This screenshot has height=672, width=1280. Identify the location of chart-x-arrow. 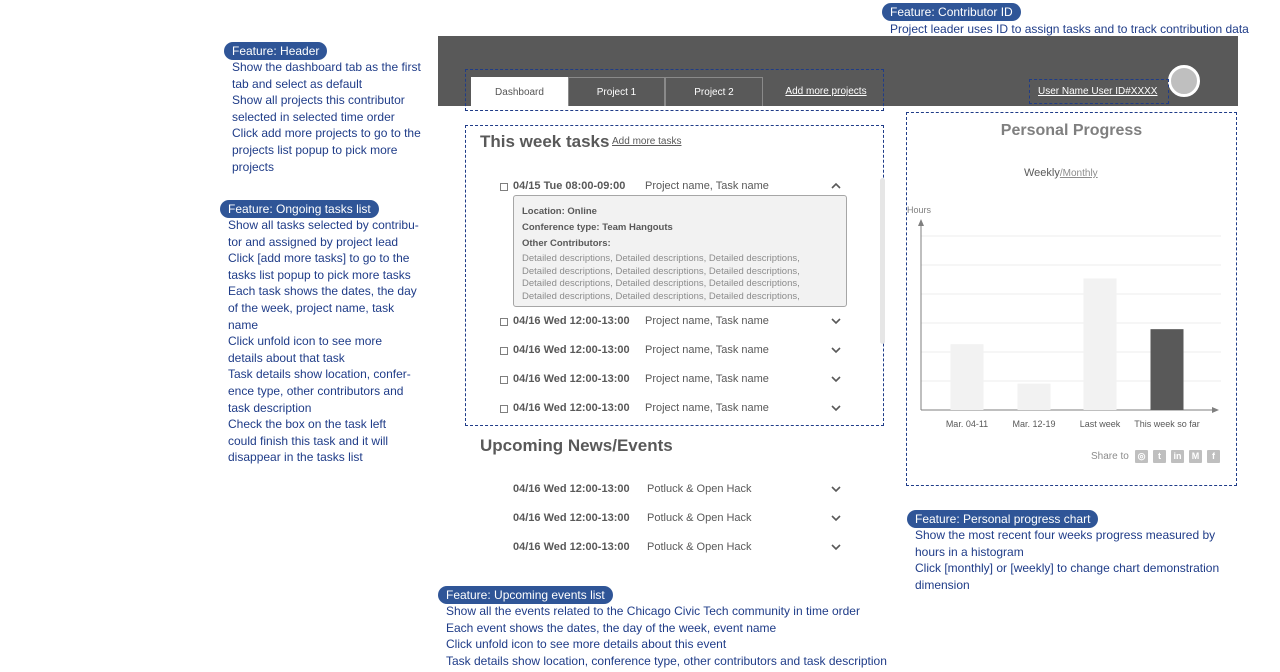
(1215, 410).